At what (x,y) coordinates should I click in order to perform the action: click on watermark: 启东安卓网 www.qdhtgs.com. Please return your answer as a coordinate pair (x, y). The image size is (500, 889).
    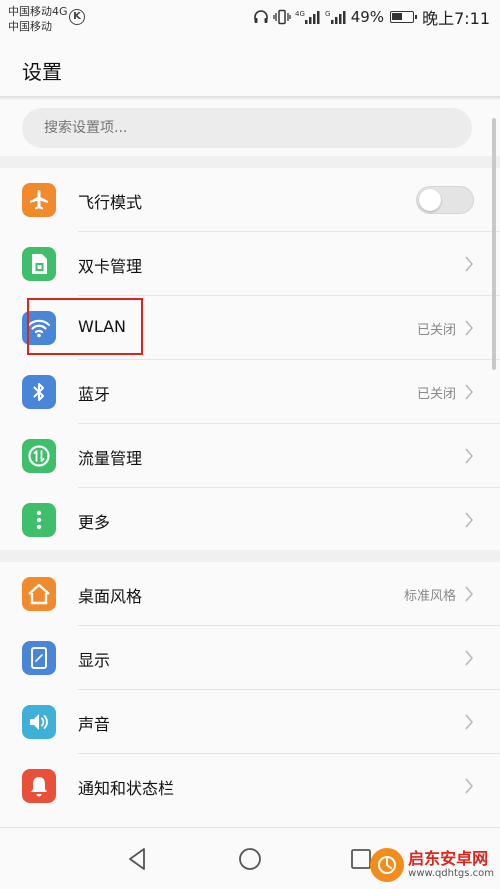
    Looking at the image, I should click on (432, 865).